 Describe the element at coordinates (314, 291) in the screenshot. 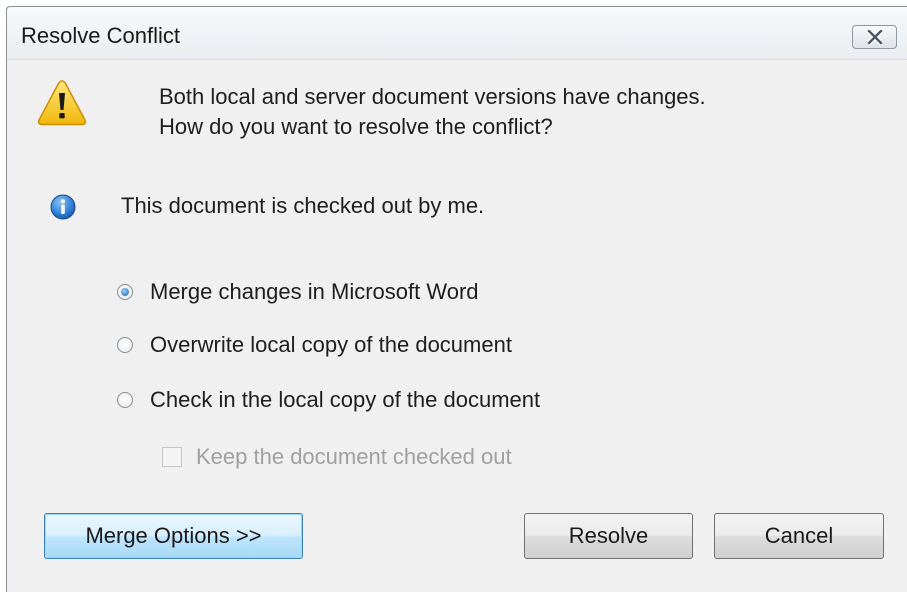

I see `option-label: Merge changes in Microsoft Word` at that location.